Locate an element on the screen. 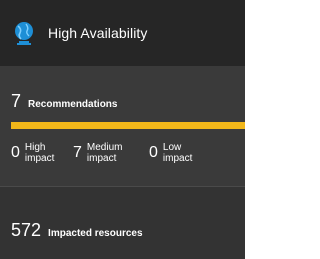 Image resolution: width=320 pixels, height=259 pixels. card-title: High Availability is located at coordinates (98, 33).